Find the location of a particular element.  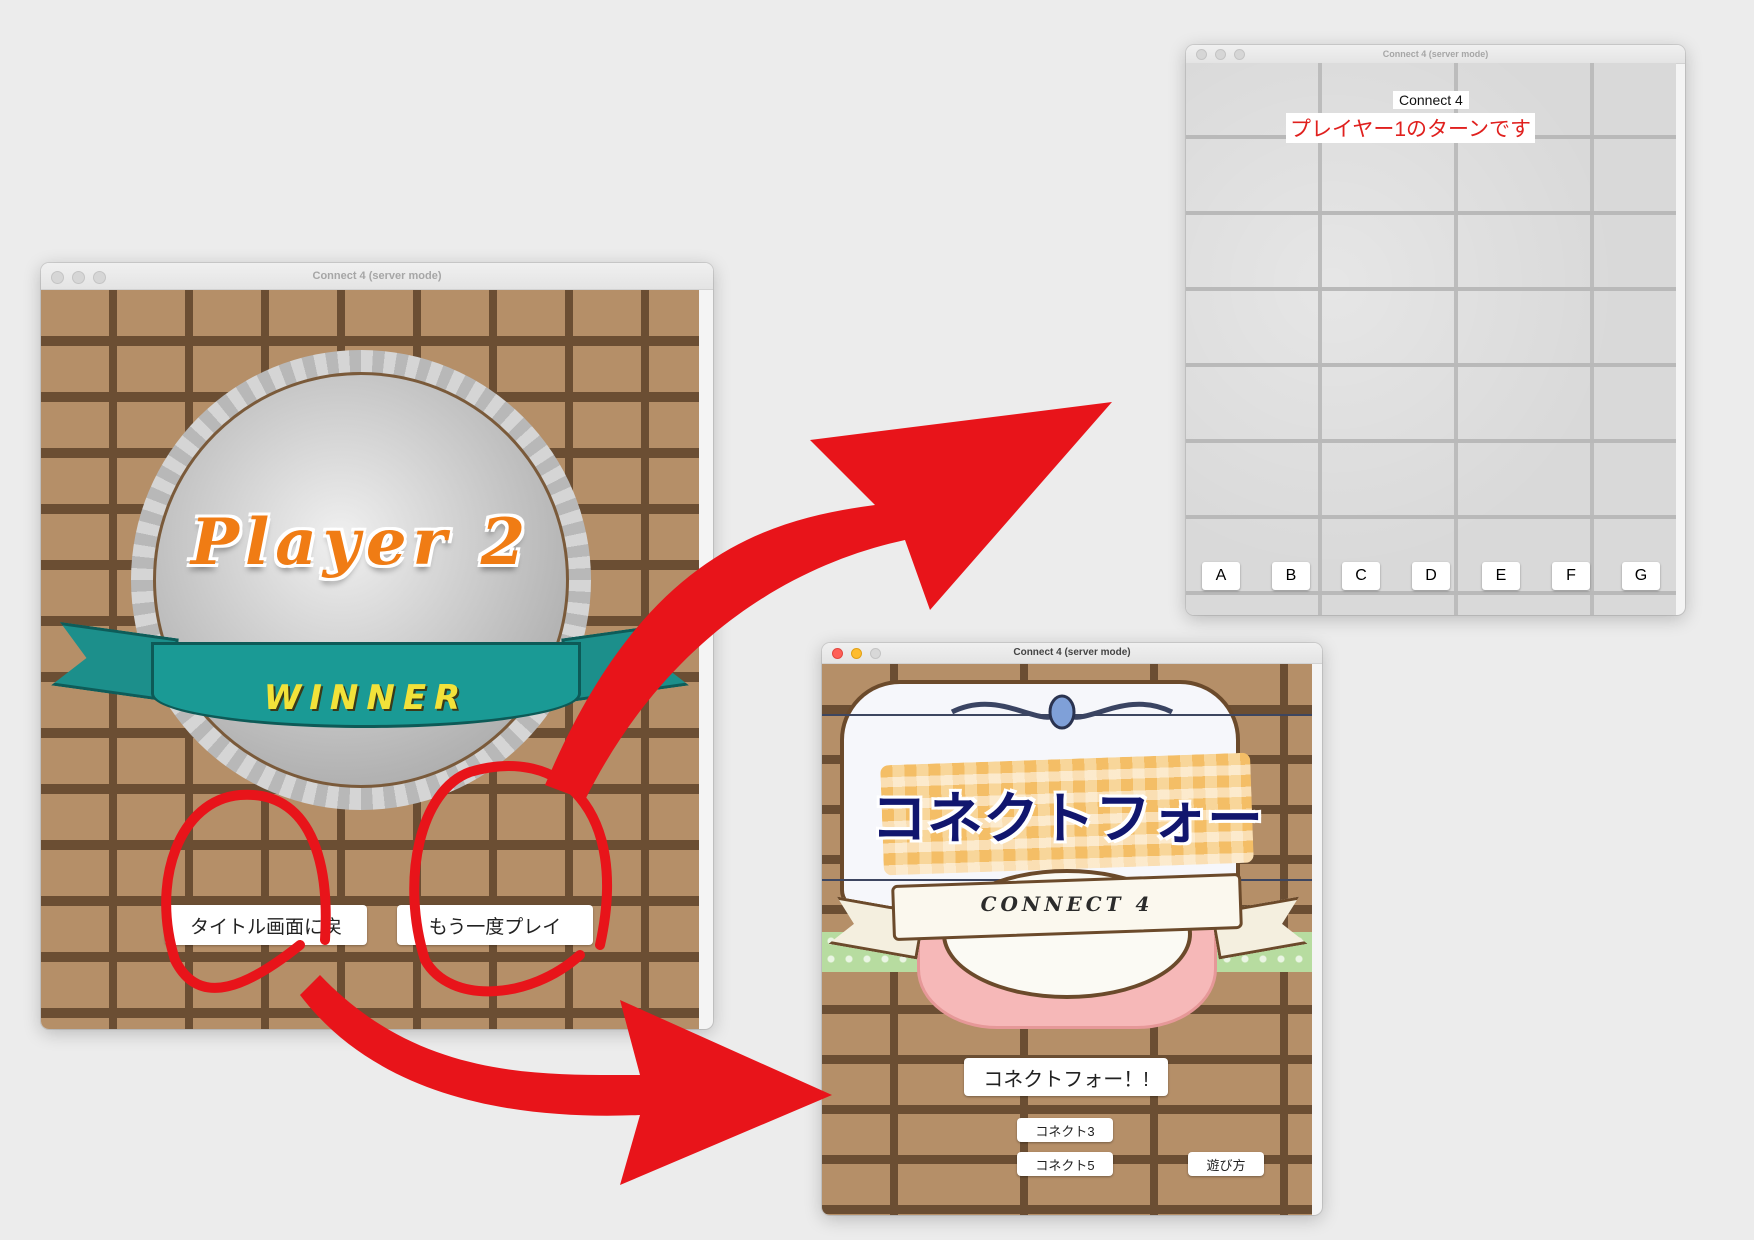

winner-label: WINNER is located at coordinates (366, 698).